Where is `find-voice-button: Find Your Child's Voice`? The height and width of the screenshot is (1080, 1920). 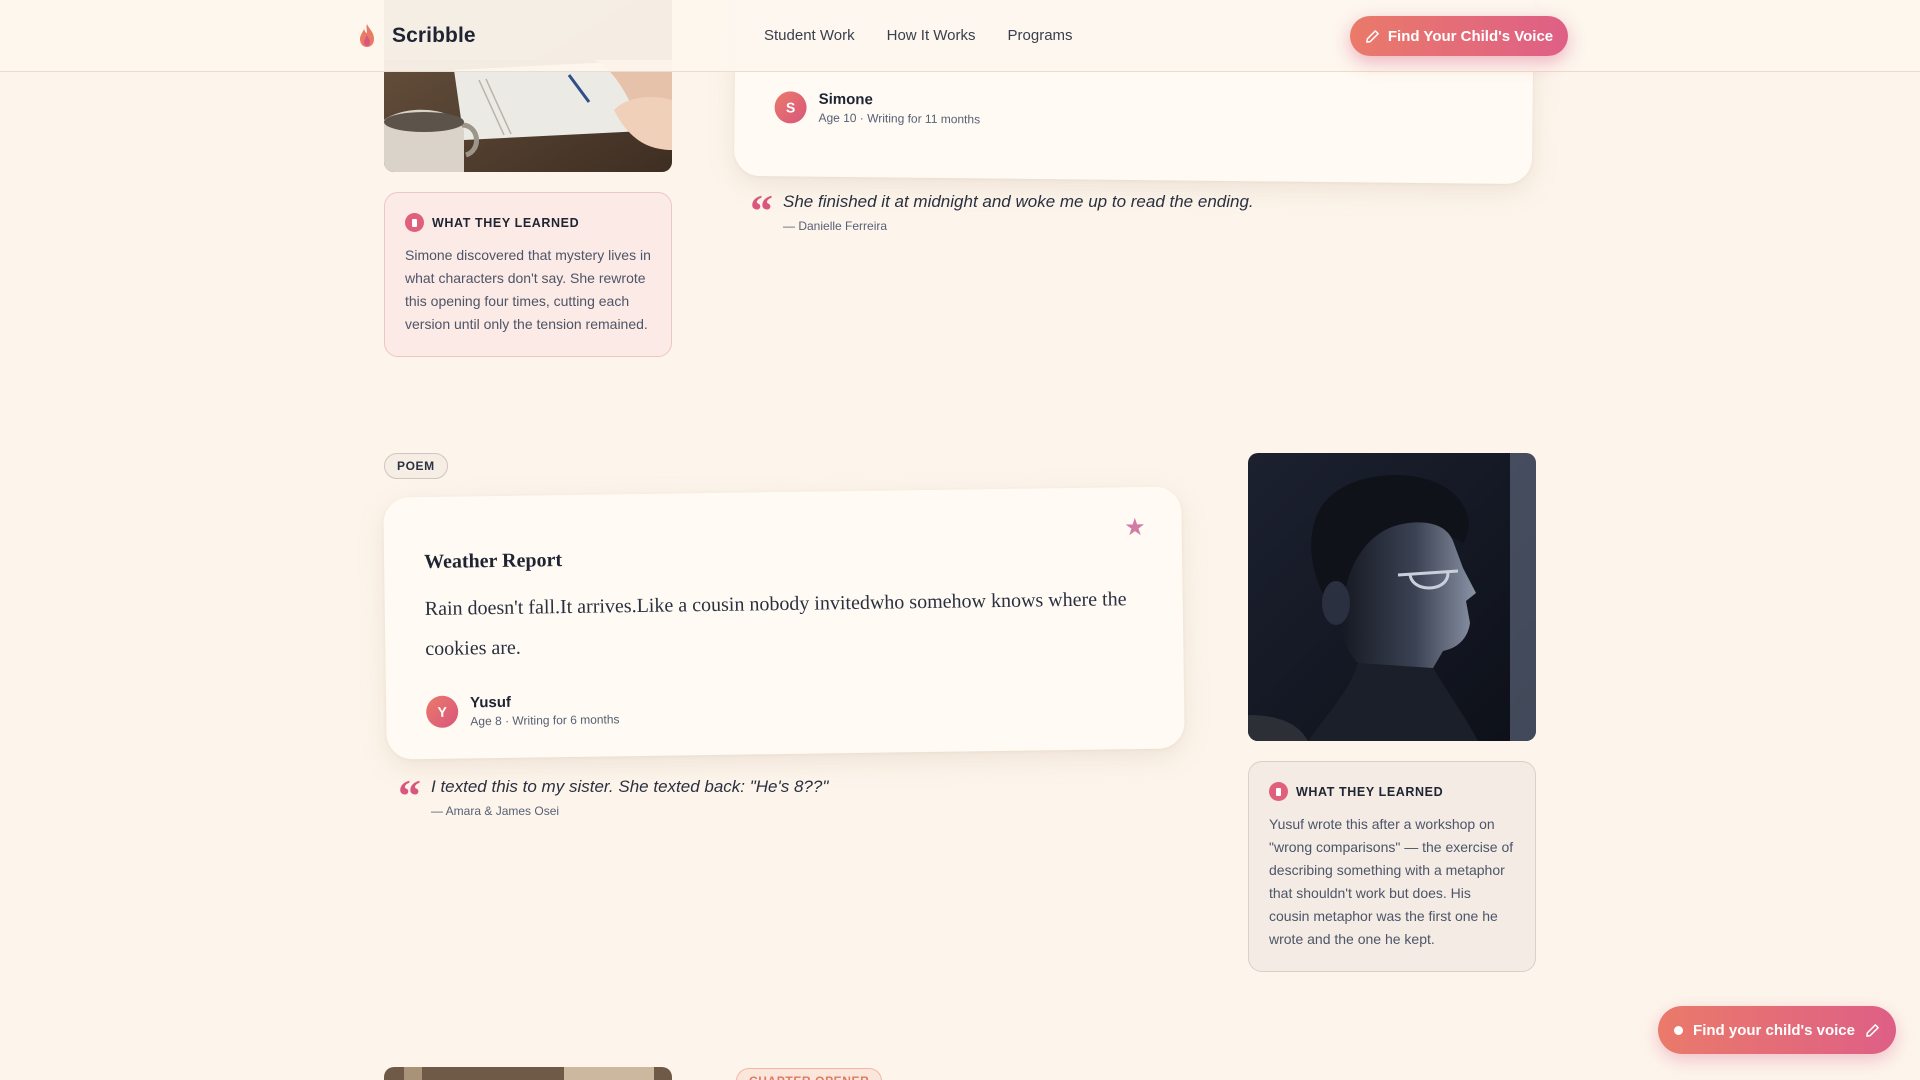 find-voice-button: Find Your Child's Voice is located at coordinates (1459, 36).